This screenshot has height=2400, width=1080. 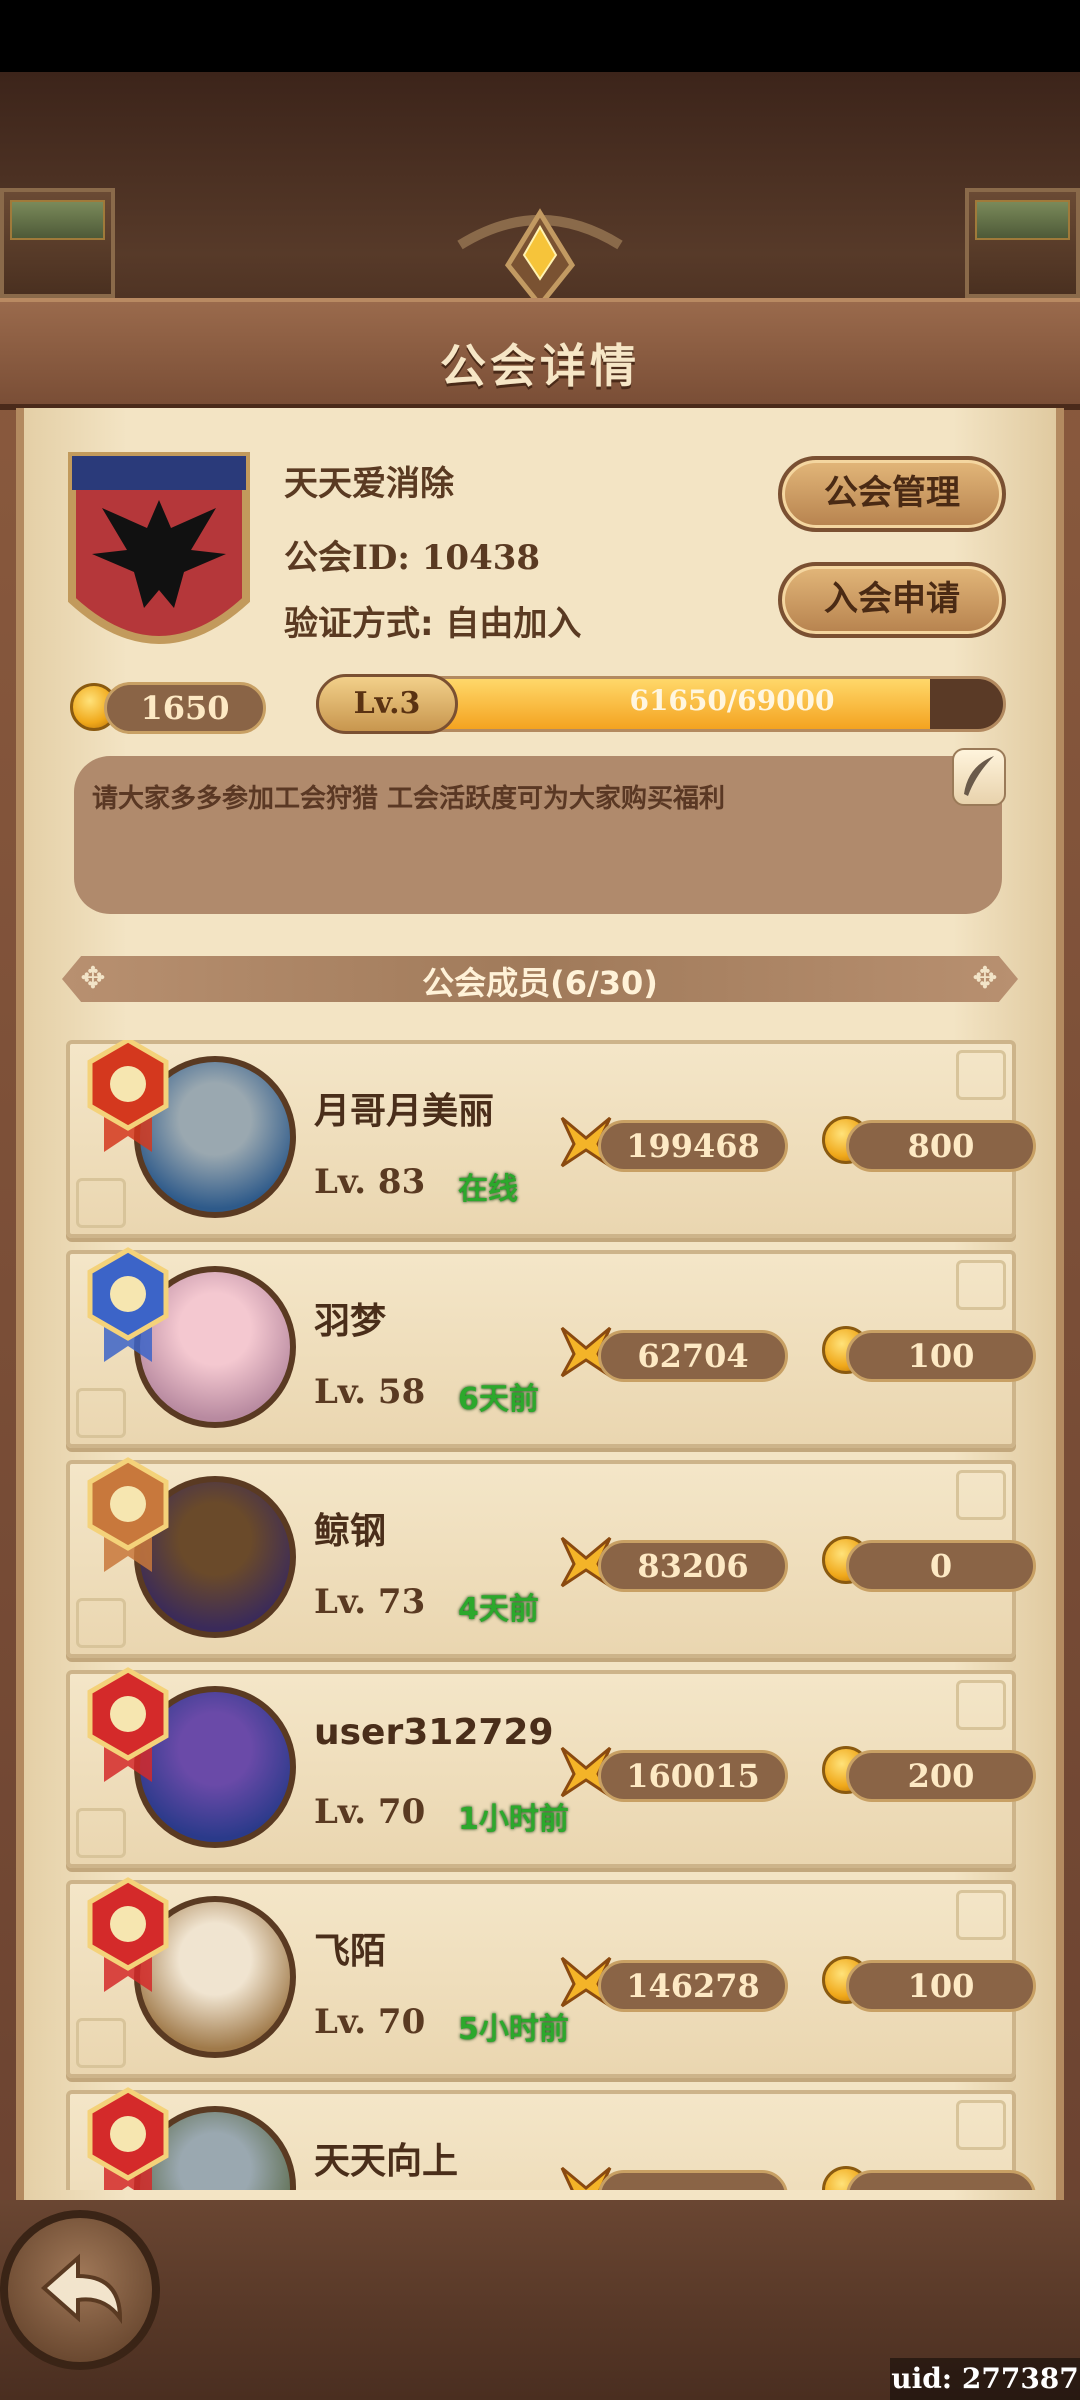 I want to click on back-button, so click(x=80, y=2290).